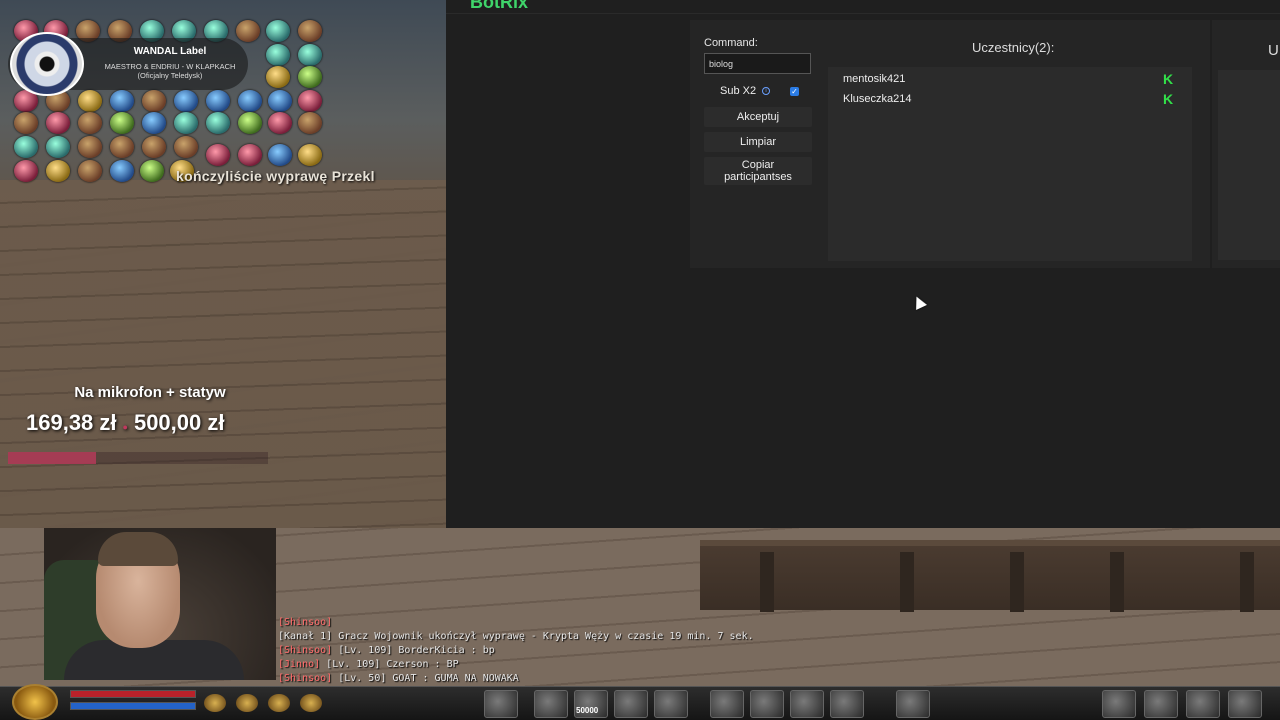 Image resolution: width=1280 pixels, height=720 pixels. I want to click on command-input, so click(757, 63).